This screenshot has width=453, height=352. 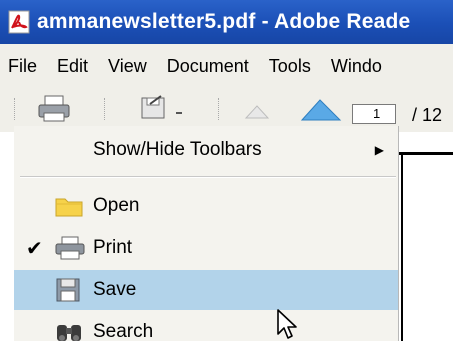 I want to click on dropdown-indicator, so click(x=179, y=113).